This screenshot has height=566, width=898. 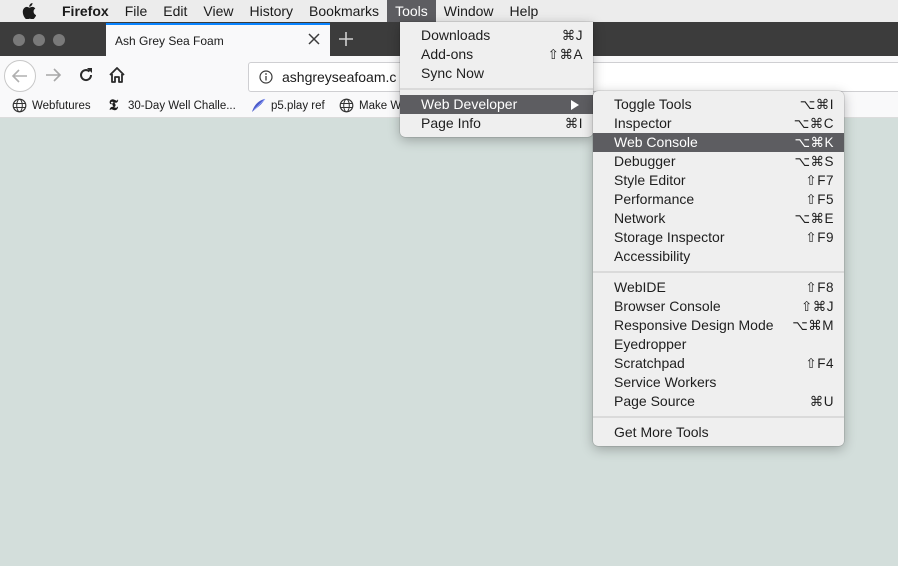 I want to click on menubar-view: View, so click(x=218, y=11).